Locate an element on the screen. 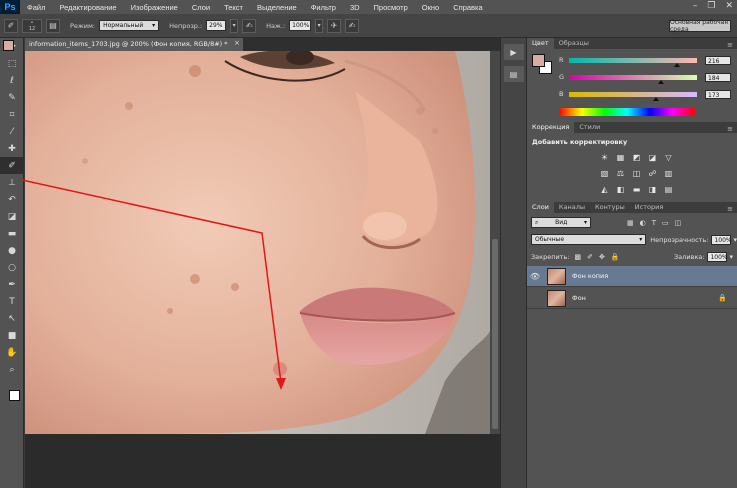 The image size is (737, 488). adjustment-icons-row-3: ◭ ◧ ▬ ◨ ▤ is located at coordinates (636, 189).